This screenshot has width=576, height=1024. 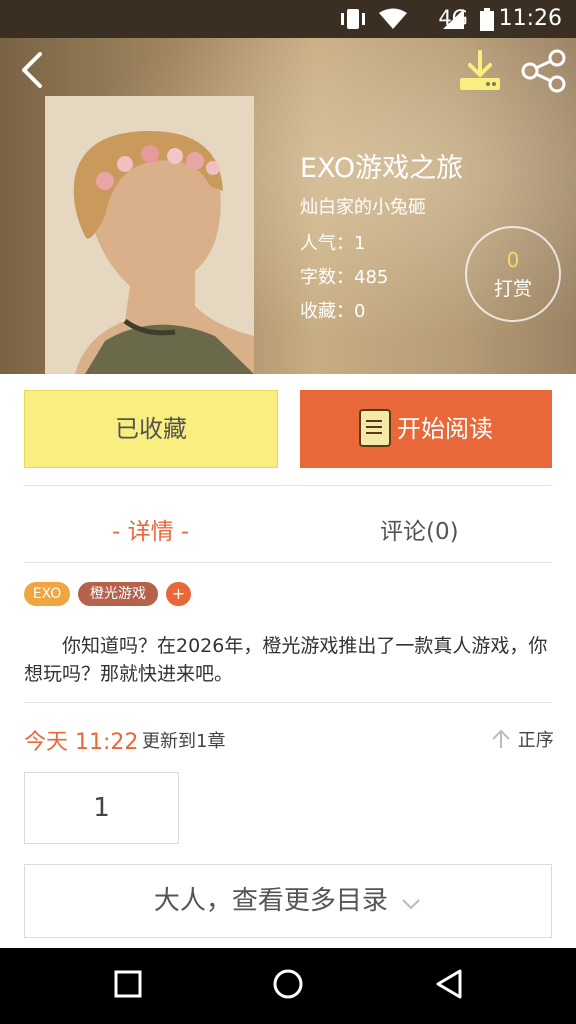 What do you see at coordinates (501, 738) in the screenshot?
I see `arrow-up-icon` at bounding box center [501, 738].